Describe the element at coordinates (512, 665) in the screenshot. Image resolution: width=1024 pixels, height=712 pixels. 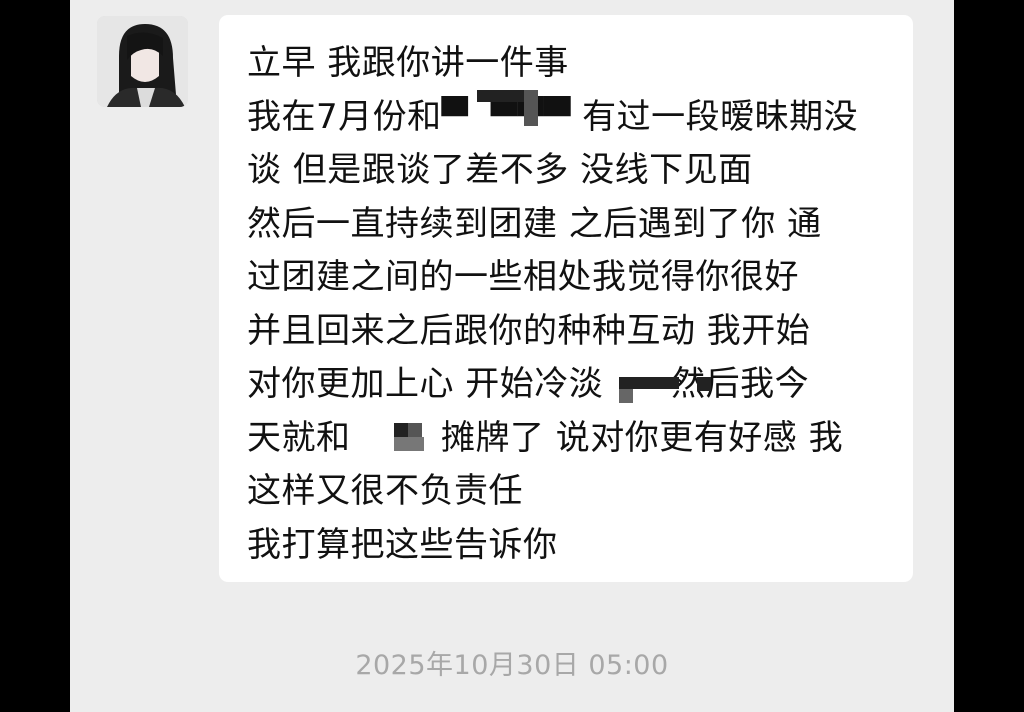
I see `message-timestamp: 2025年10月30日 05:00` at that location.